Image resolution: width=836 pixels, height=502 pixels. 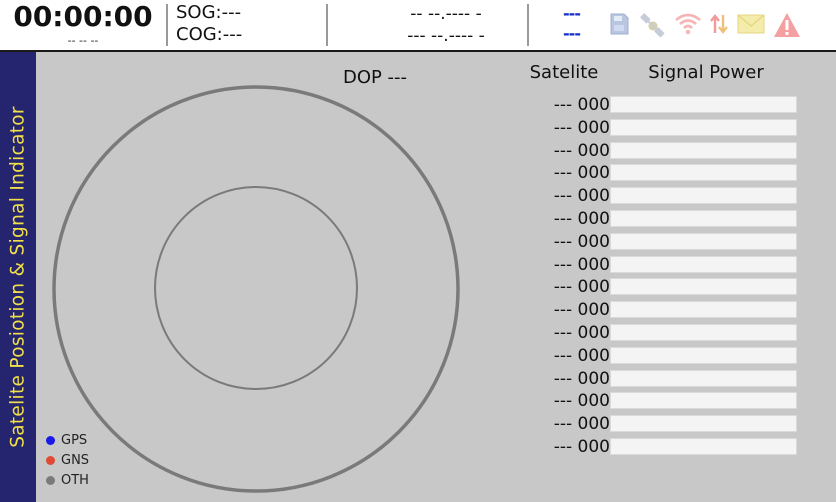 I want to click on legend-item: GNS, so click(x=67, y=460).